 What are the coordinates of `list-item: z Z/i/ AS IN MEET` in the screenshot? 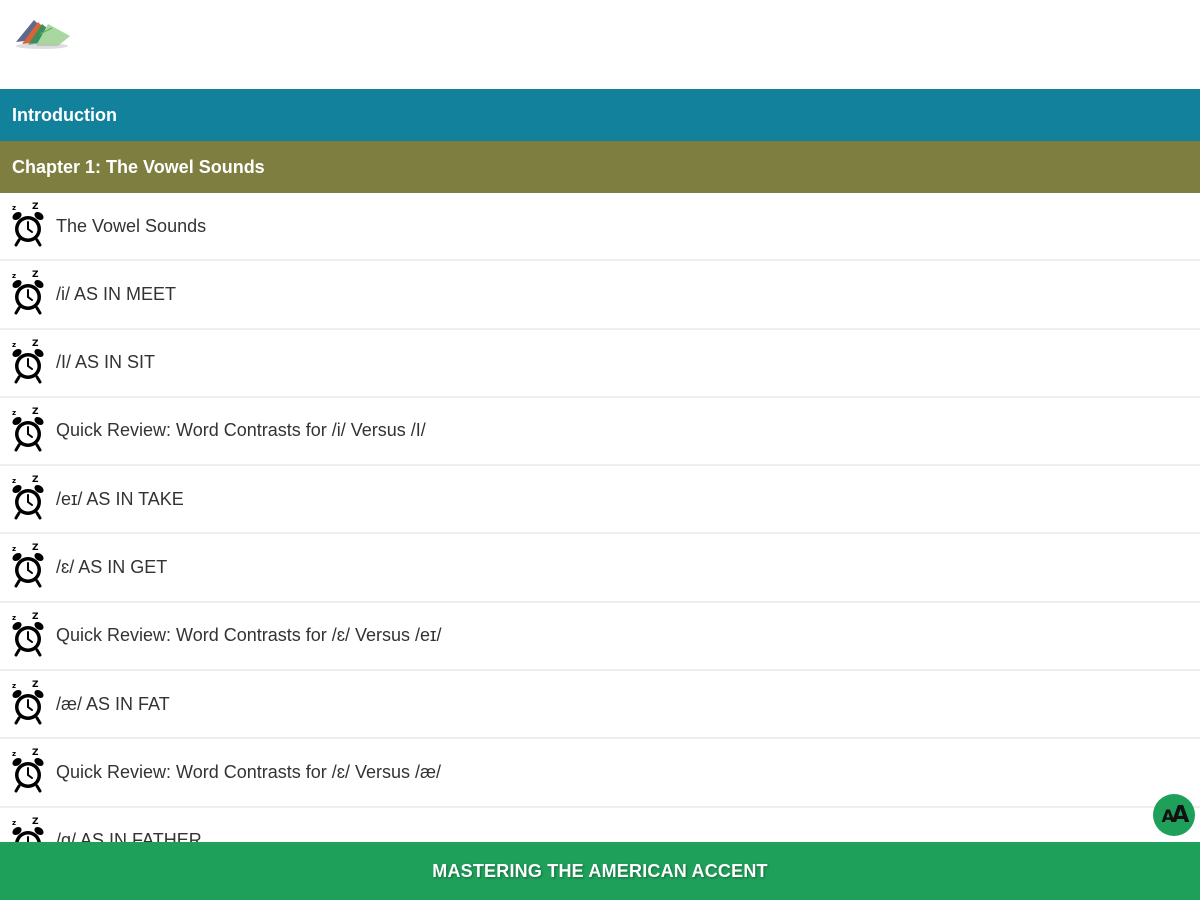 It's located at (600, 295).